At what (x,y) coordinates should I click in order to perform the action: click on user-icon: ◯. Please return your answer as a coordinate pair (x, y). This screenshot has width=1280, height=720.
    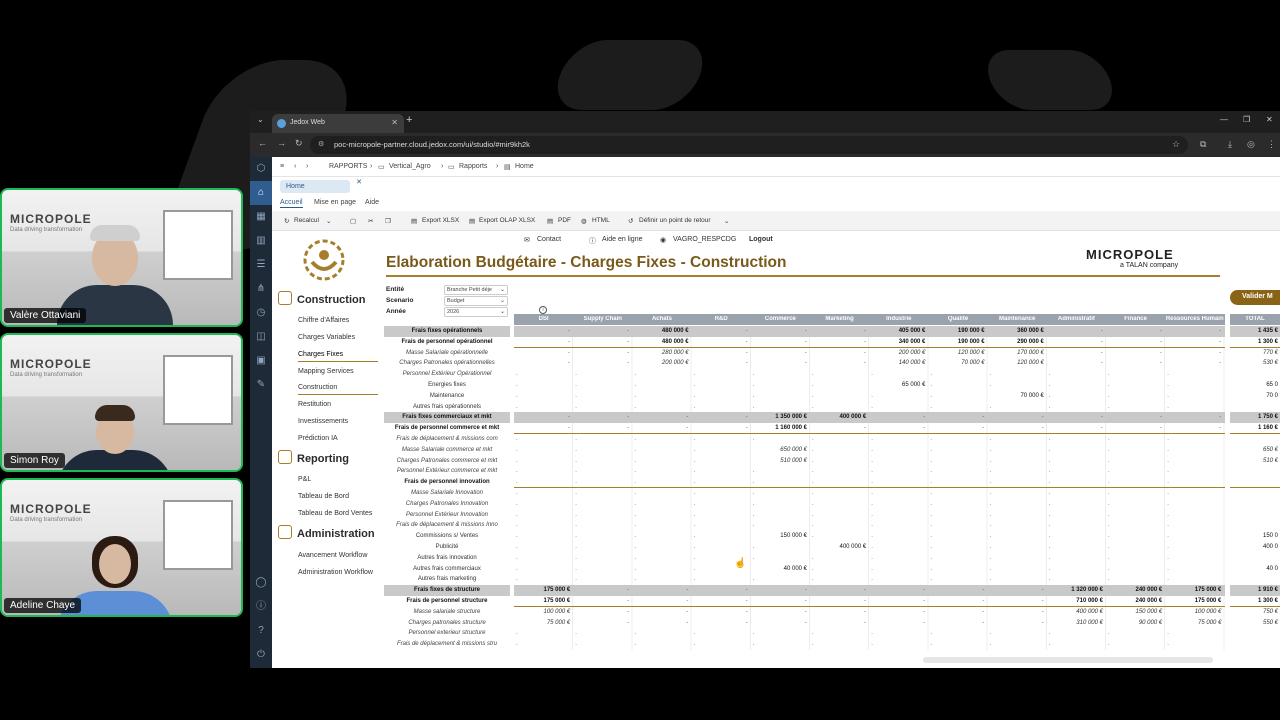
    Looking at the image, I should click on (261, 583).